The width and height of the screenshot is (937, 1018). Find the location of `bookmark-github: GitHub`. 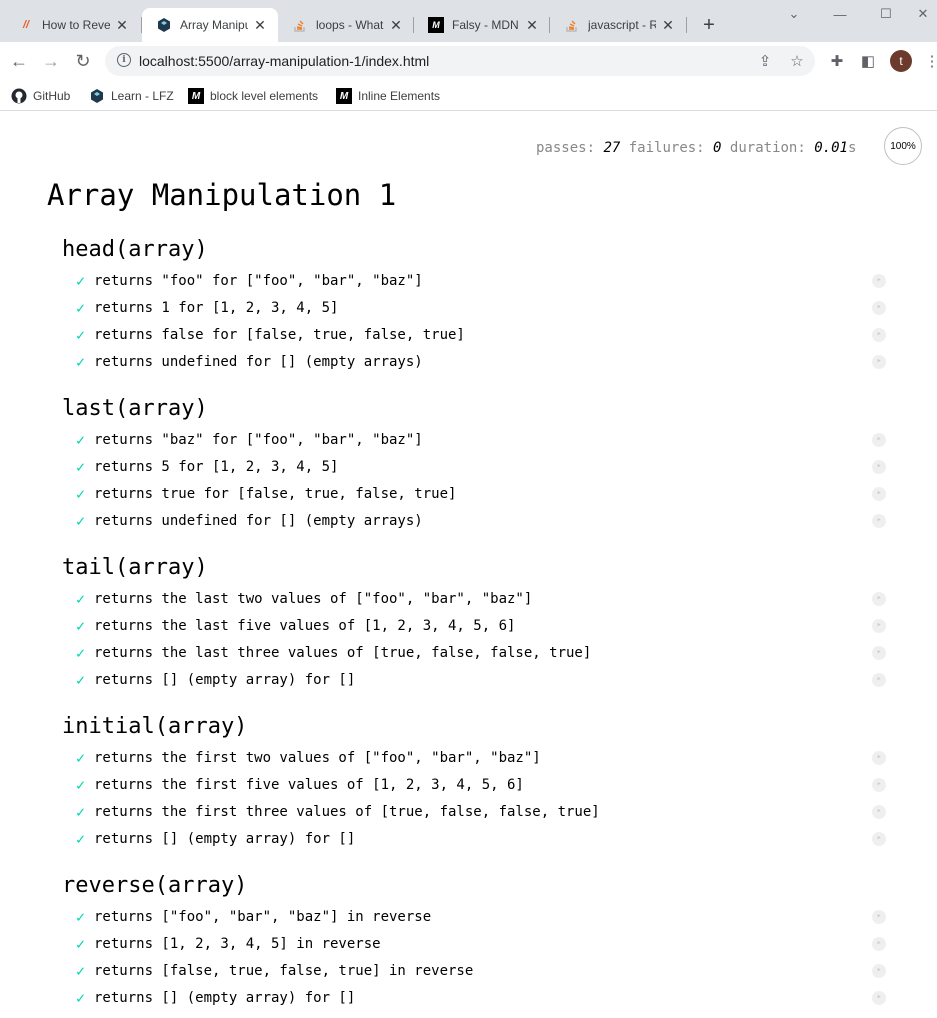

bookmark-github: GitHub is located at coordinates (40, 96).